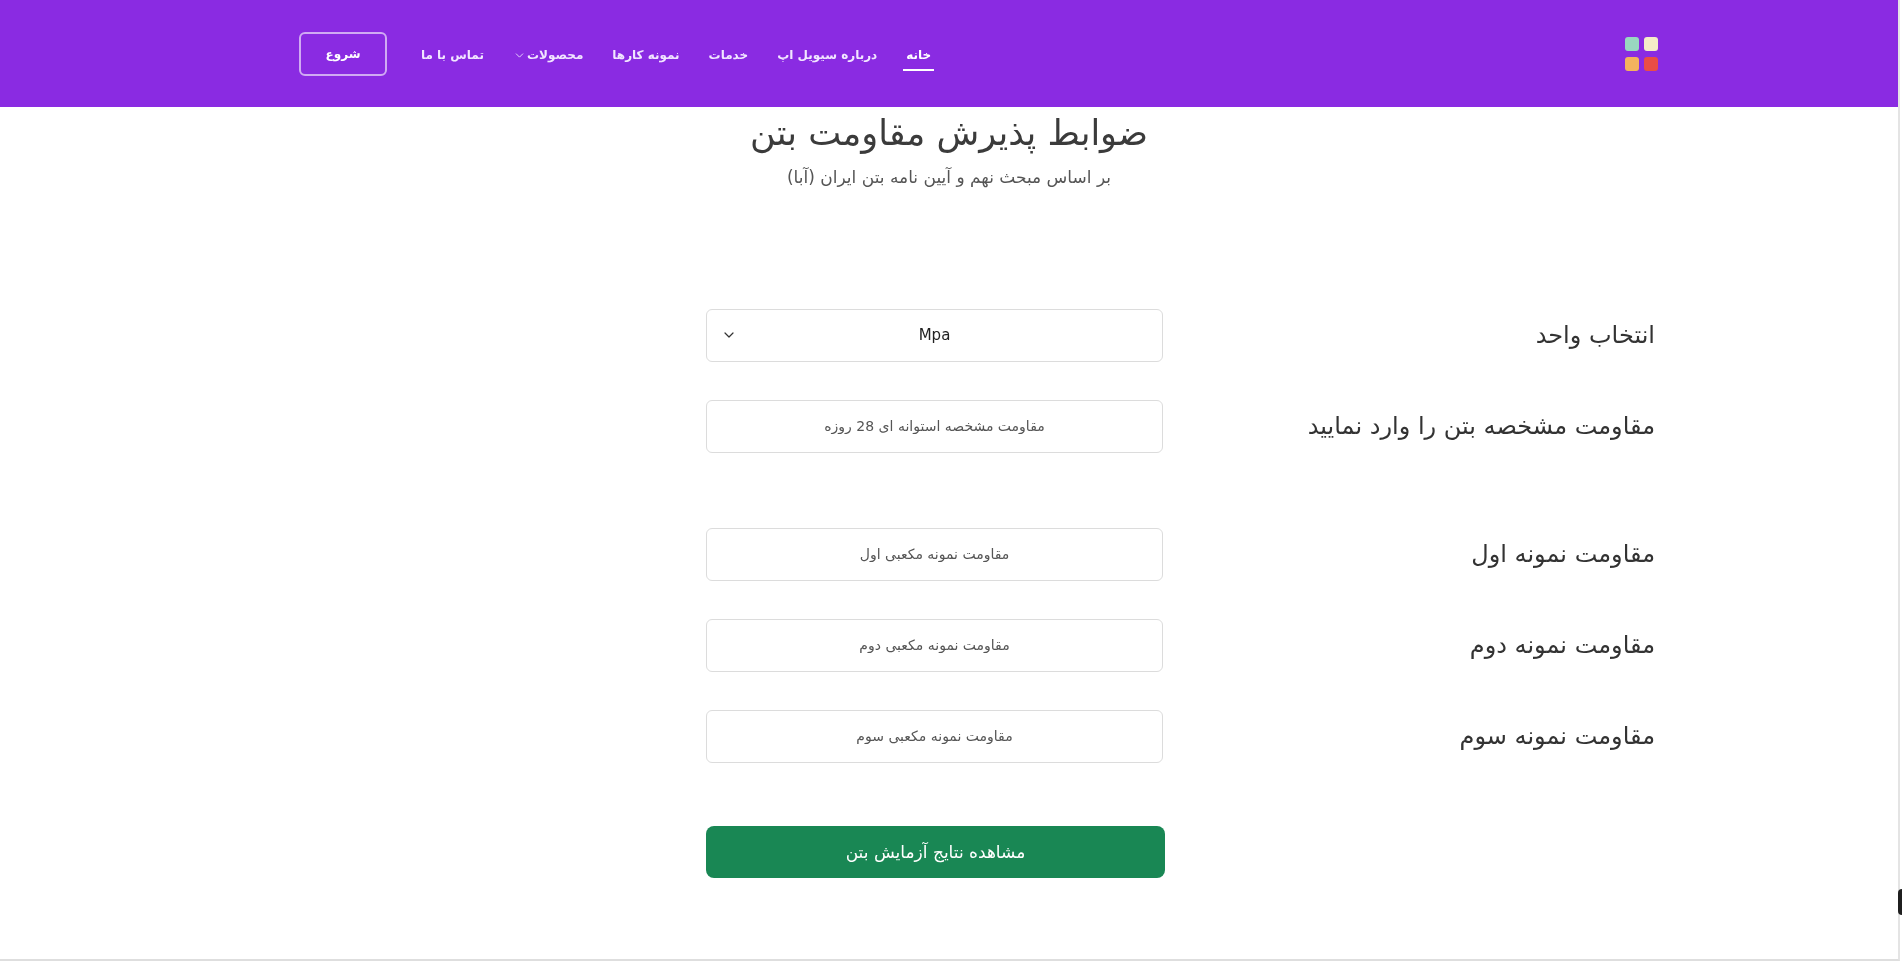 This screenshot has width=1902, height=963. What do you see at coordinates (1557, 736) in the screenshot?
I see `field-label: مقاومت نمونه سوم` at bounding box center [1557, 736].